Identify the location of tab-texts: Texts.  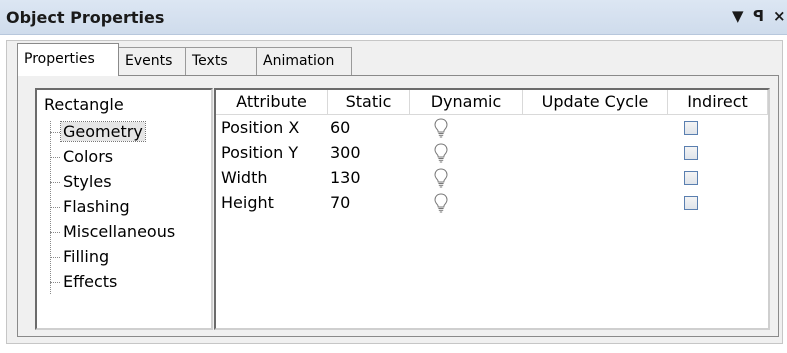
(221, 61).